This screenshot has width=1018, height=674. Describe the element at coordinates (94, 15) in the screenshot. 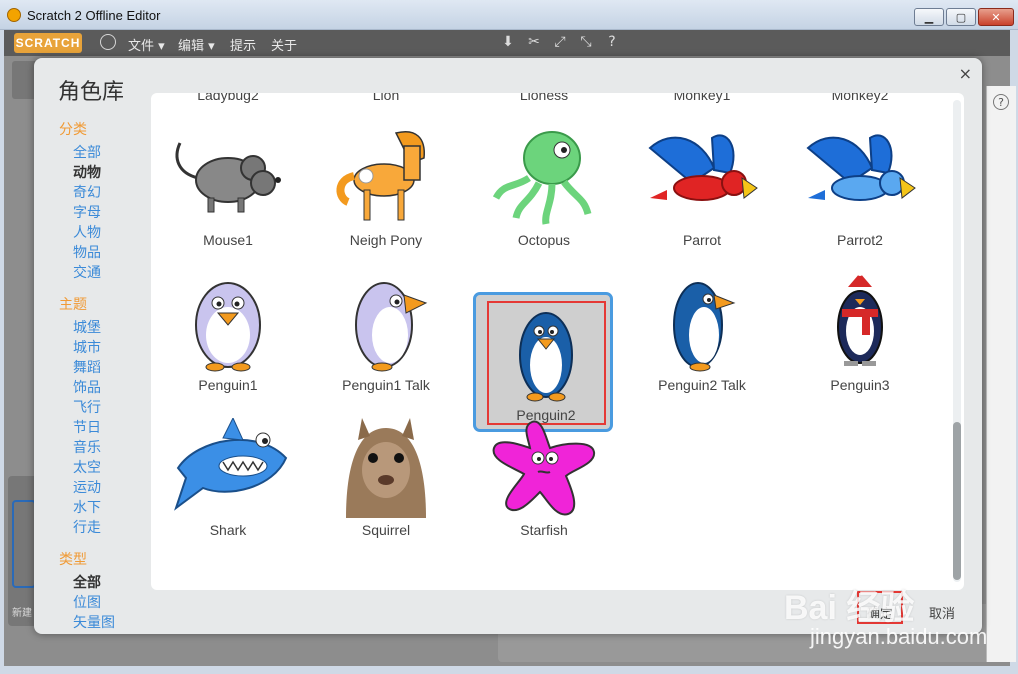

I see `window-title: Scratch 2 Offline Editor` at that location.